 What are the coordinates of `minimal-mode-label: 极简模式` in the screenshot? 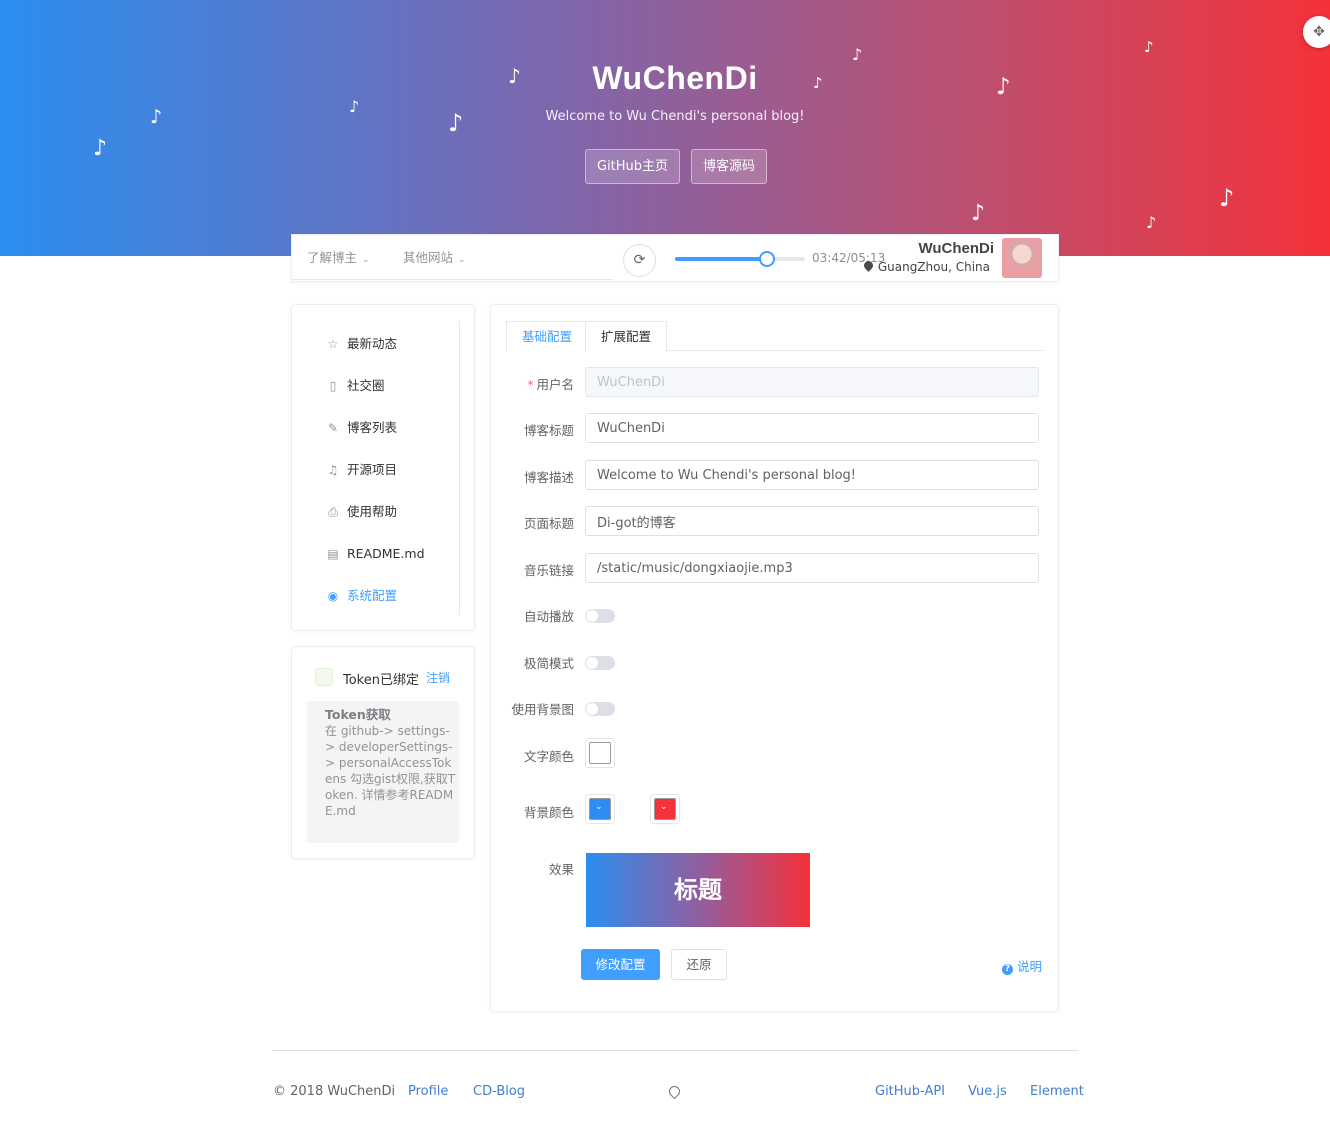 It's located at (548, 663).